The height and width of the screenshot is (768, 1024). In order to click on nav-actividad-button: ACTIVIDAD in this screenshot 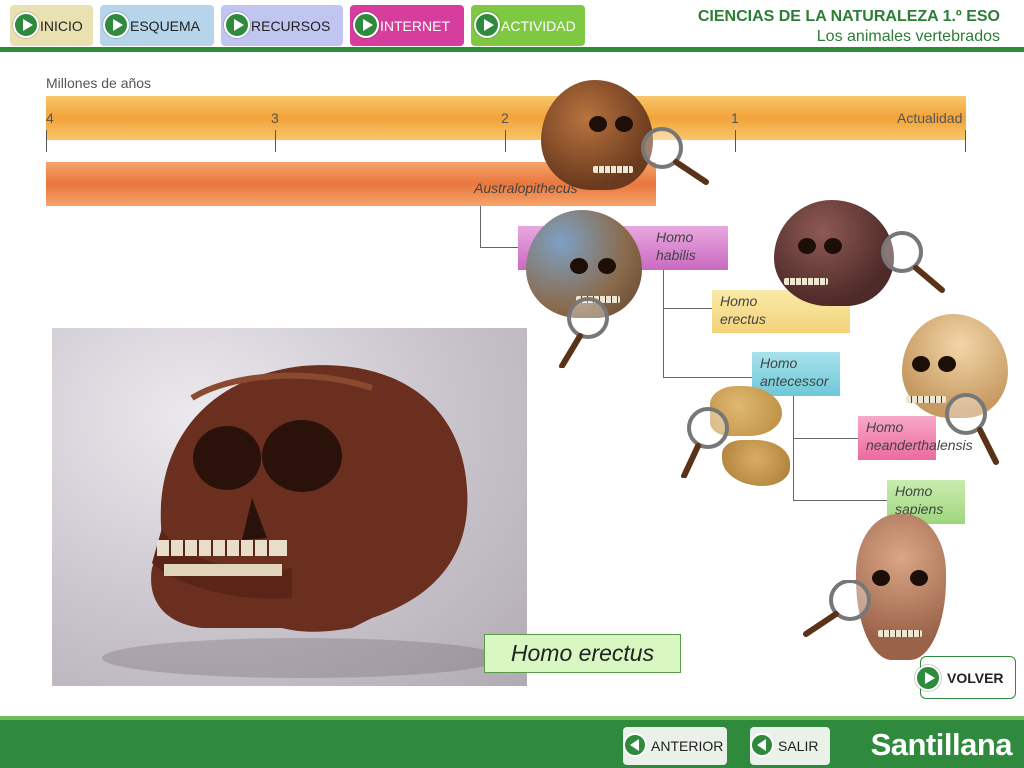, I will do `click(528, 25)`.